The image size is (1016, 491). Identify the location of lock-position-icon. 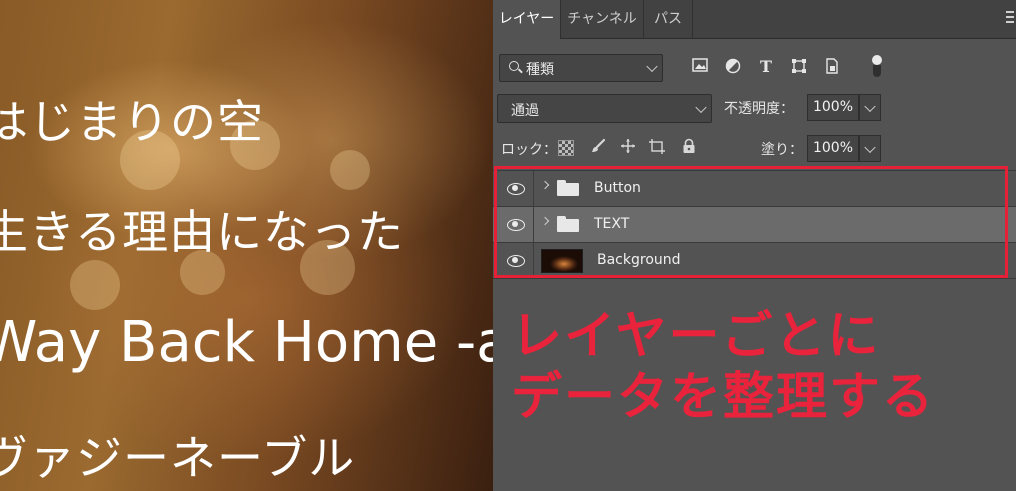
(628, 147).